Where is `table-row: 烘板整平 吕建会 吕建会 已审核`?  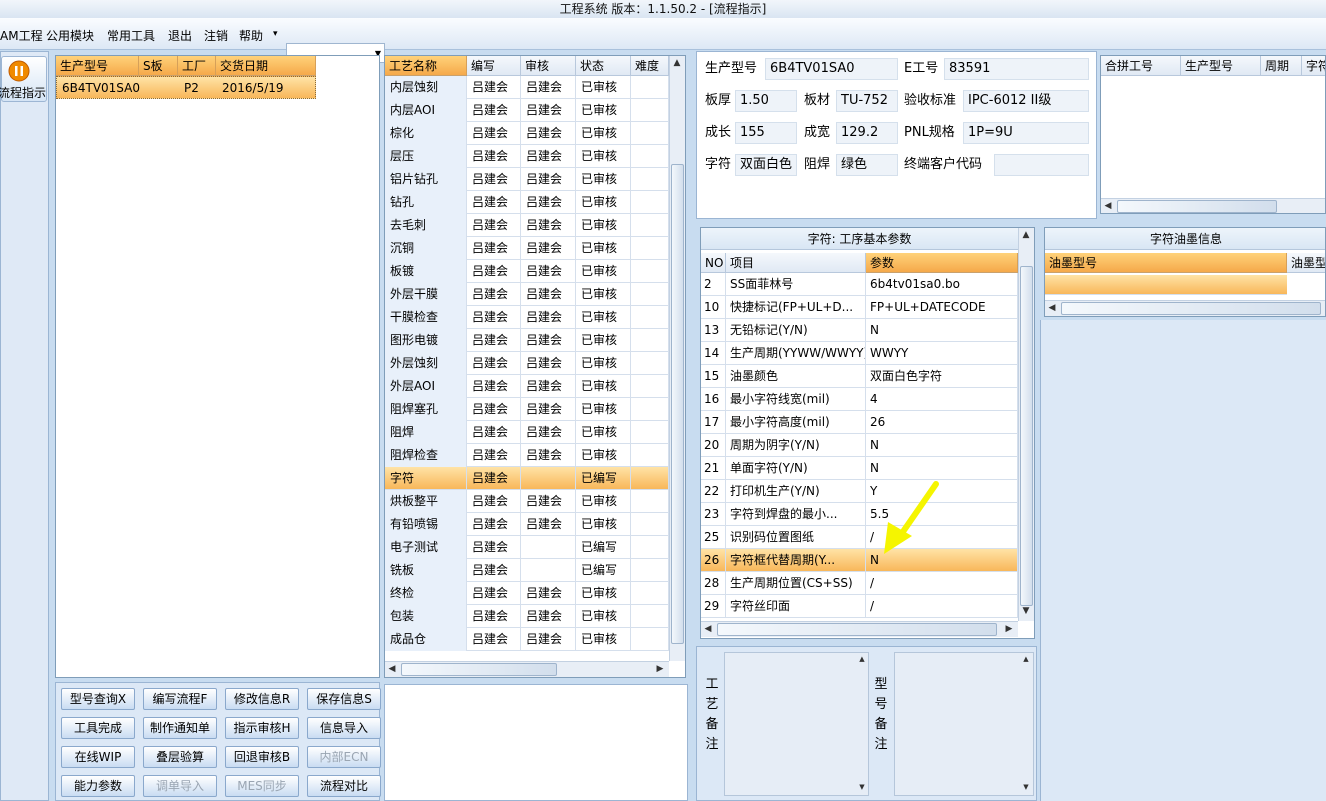
table-row: 烘板整平 吕建会 吕建会 已审核 is located at coordinates (527, 501).